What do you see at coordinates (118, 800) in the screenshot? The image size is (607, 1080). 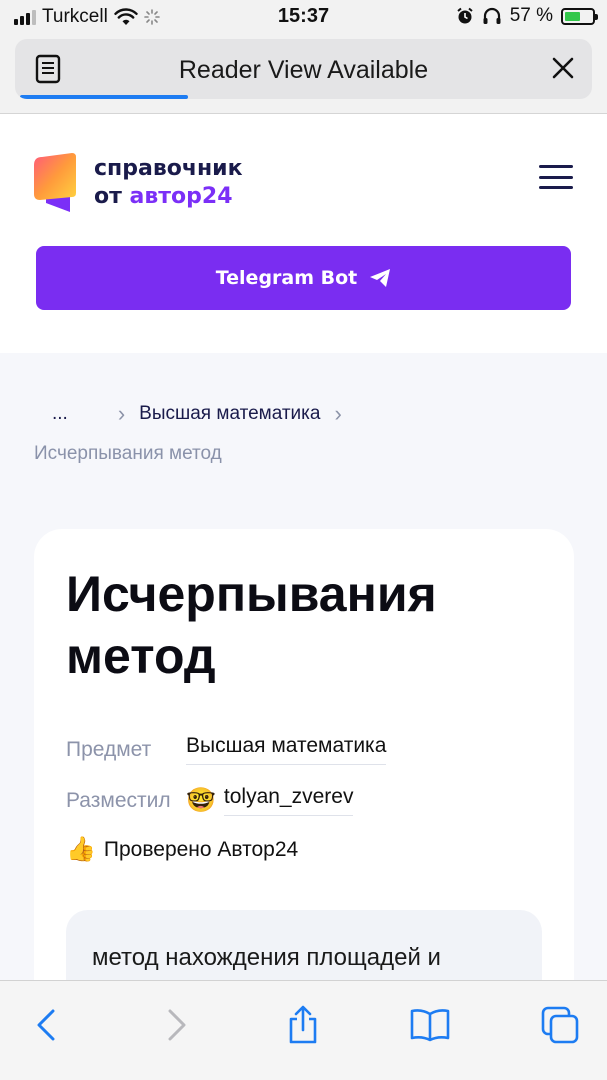 I see `author-label: Разместил` at bounding box center [118, 800].